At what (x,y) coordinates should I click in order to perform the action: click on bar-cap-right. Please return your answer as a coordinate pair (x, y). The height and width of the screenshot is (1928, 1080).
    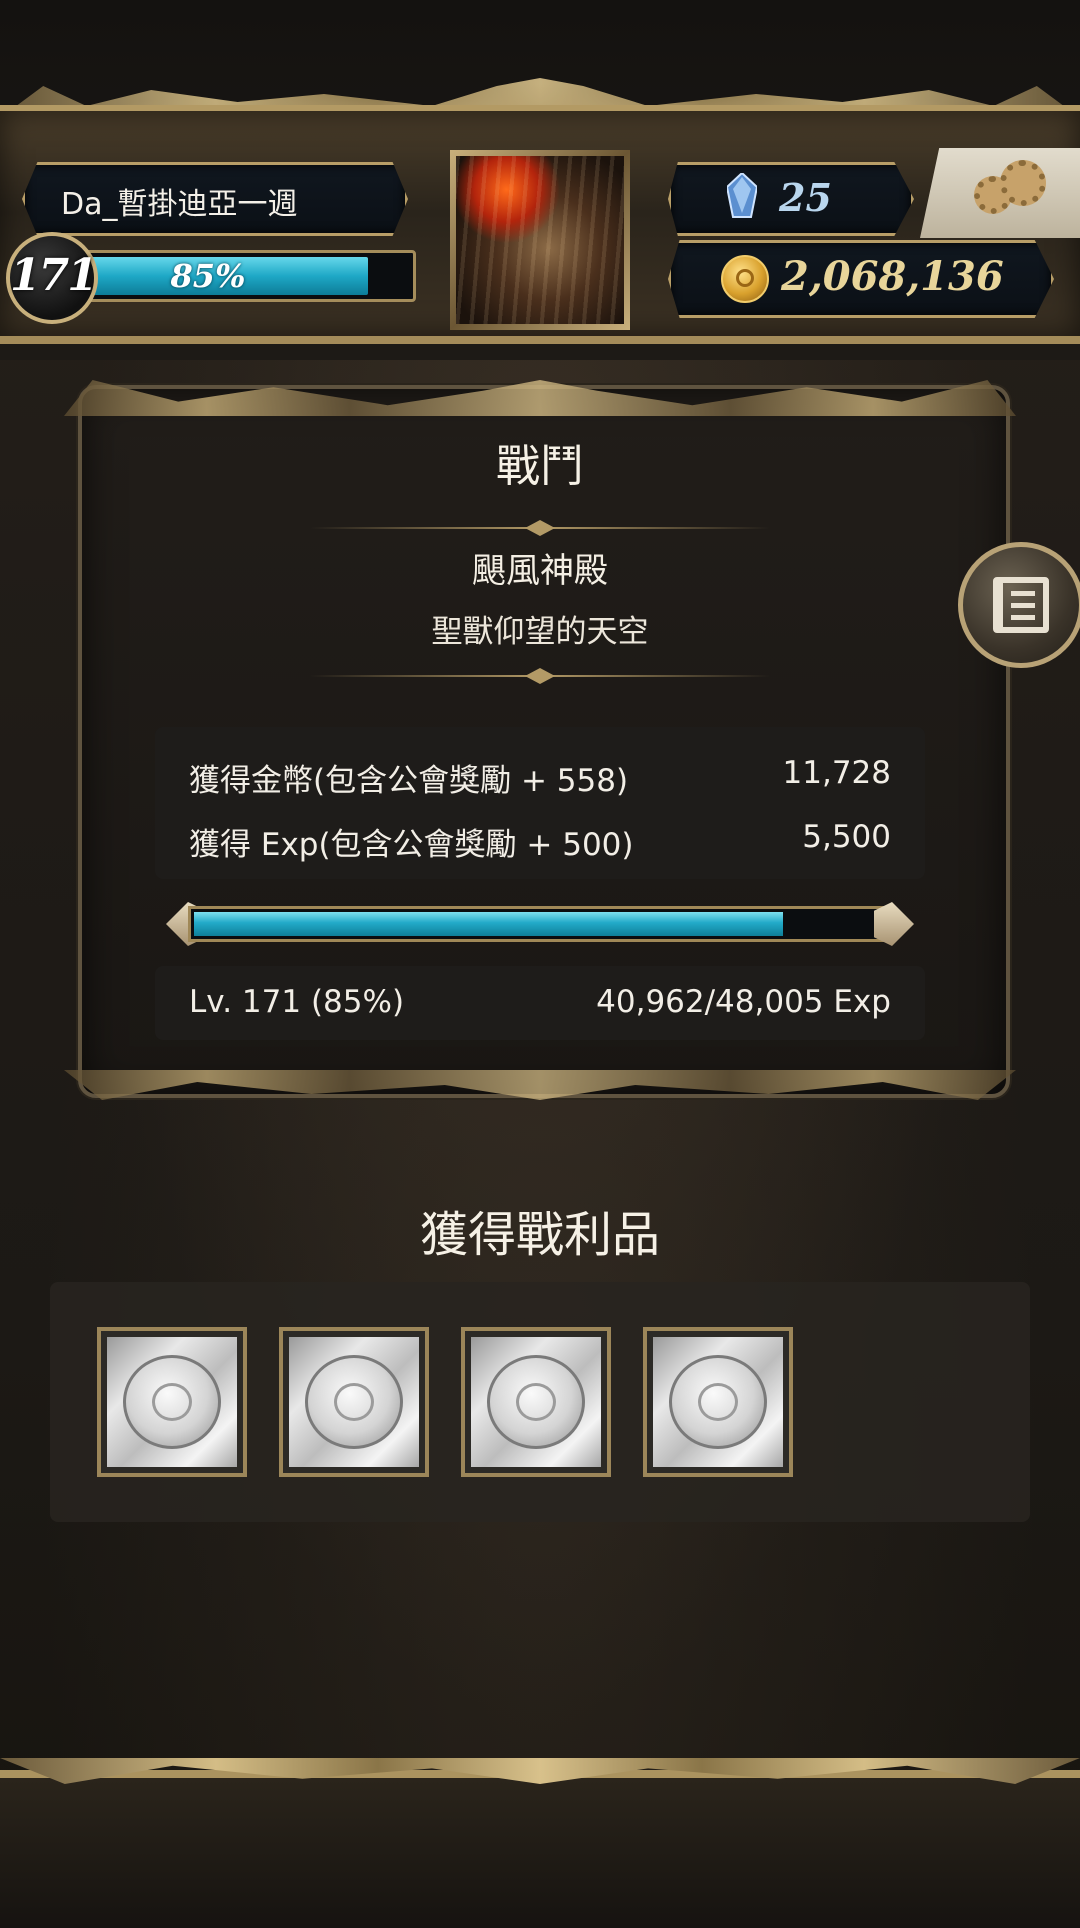
    Looking at the image, I should click on (894, 924).